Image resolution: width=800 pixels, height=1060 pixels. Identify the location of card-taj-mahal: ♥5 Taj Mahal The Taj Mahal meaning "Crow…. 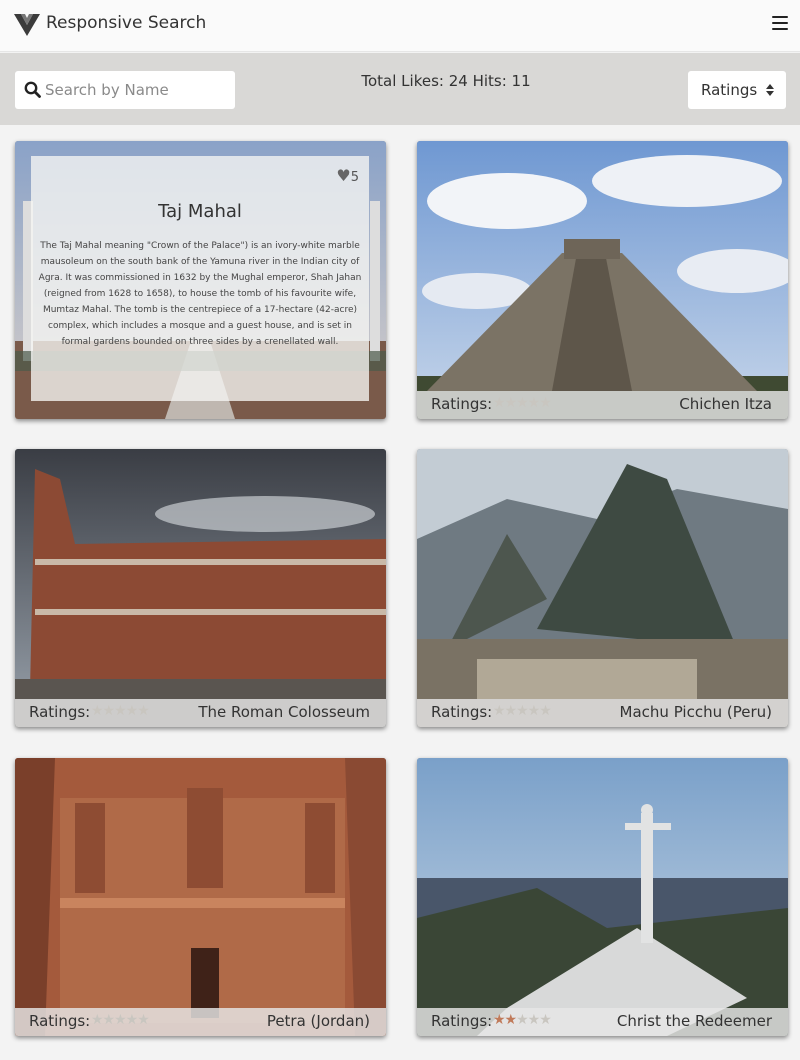
(200, 280).